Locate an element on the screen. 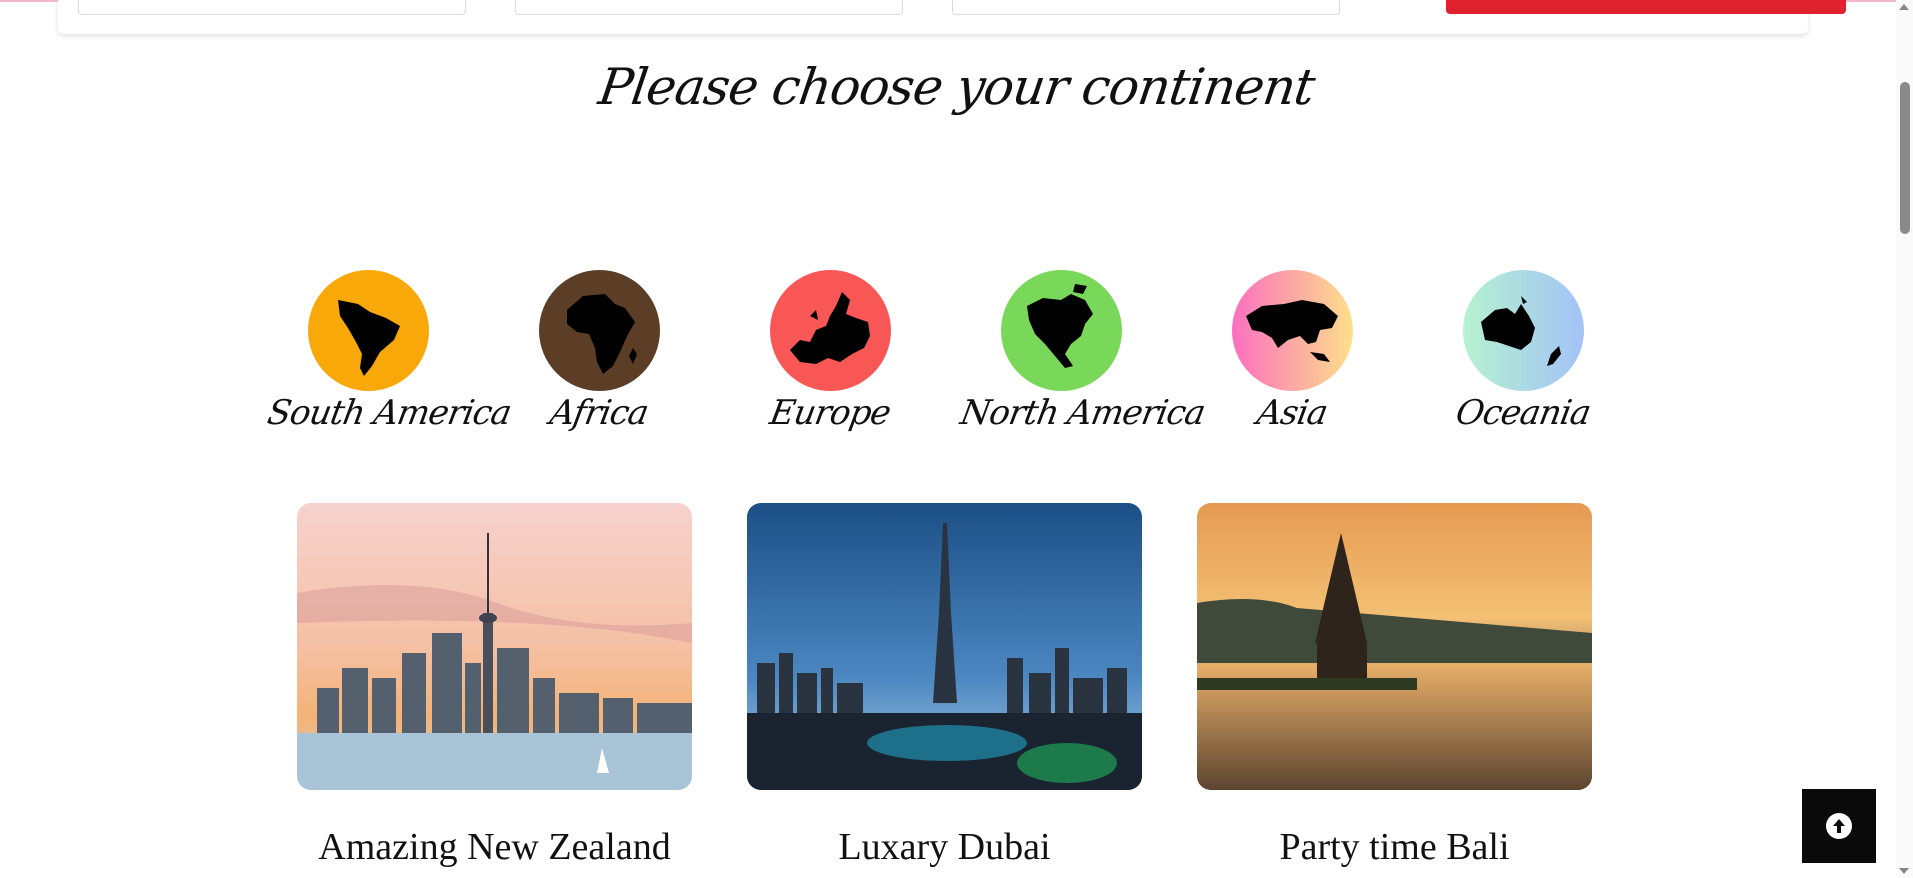 The image size is (1913, 878). page-scrollbar is located at coordinates (1904, 439).